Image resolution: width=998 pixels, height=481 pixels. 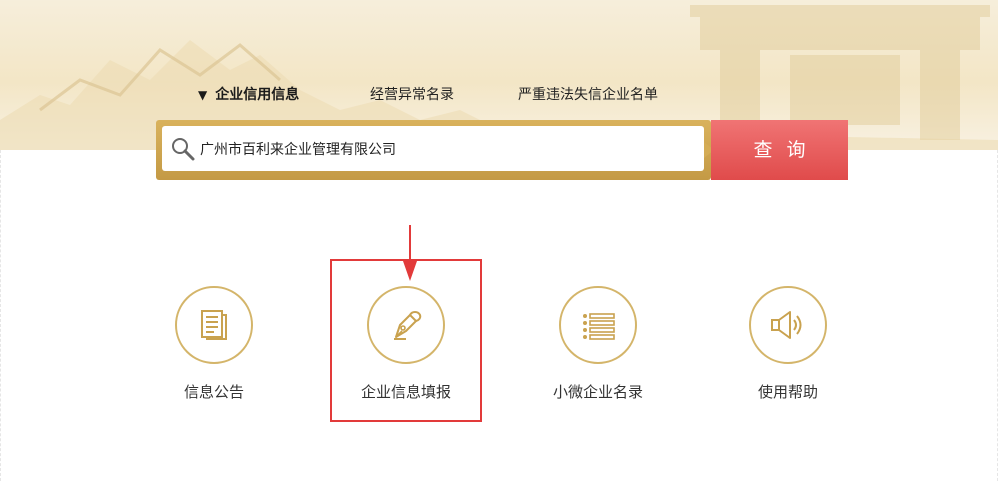 I want to click on tab-enterprise-credit-info: ▼ 企业信用信息, so click(x=248, y=95).